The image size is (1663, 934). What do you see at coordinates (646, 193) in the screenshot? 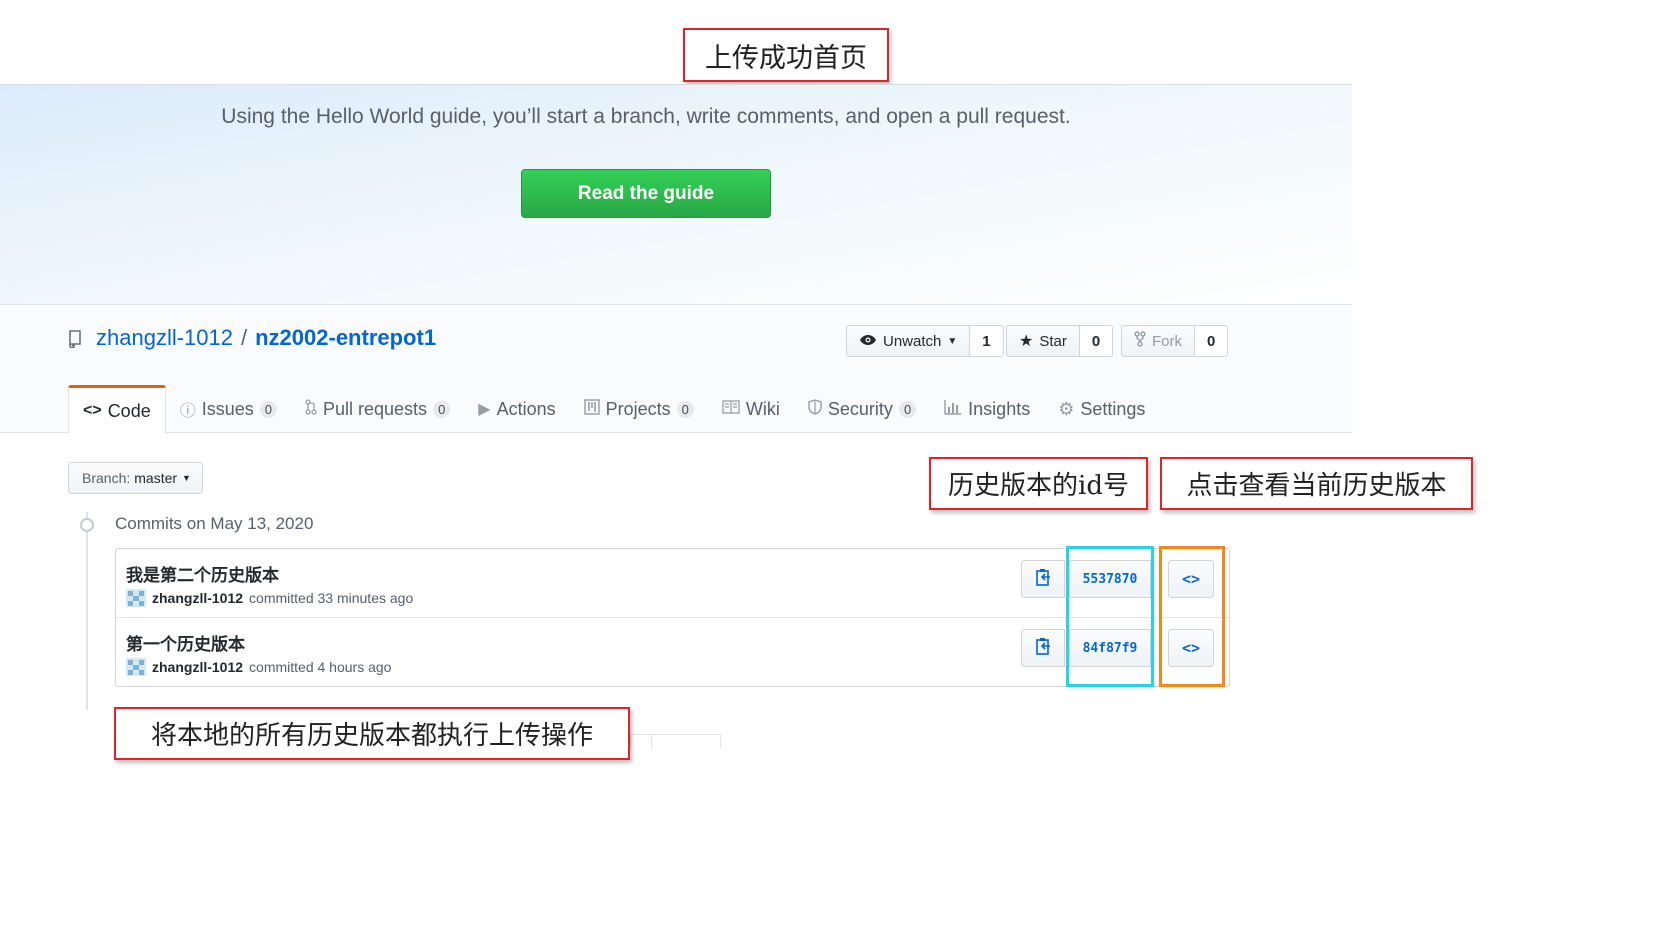
I see `read-guide-button: Read the guide` at bounding box center [646, 193].